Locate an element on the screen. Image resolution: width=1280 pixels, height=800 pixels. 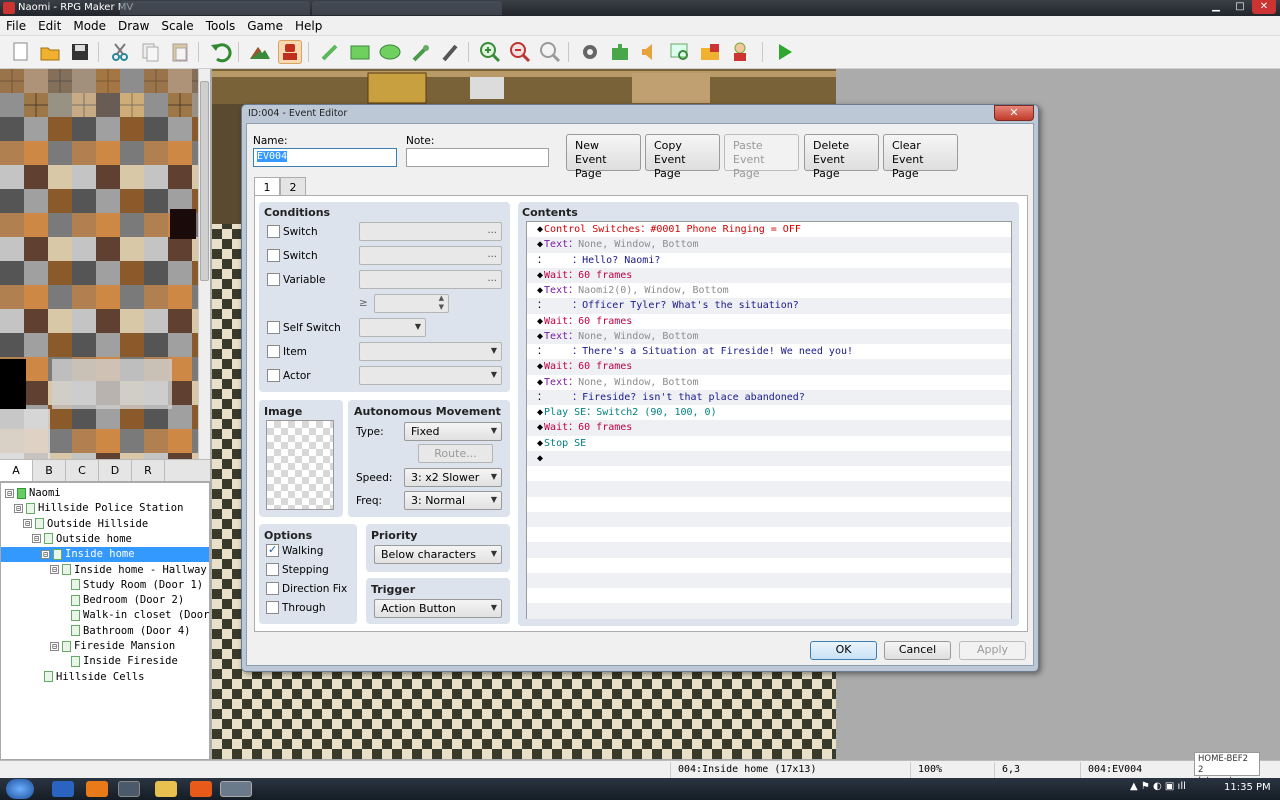
menu-draw: Draw is located at coordinates (133, 26).